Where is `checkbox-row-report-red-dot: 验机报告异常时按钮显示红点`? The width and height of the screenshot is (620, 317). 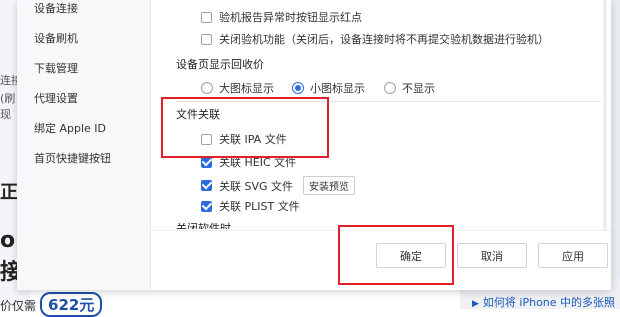
checkbox-row-report-red-dot: 验机报告异常时按钮显示红点 is located at coordinates (281, 17).